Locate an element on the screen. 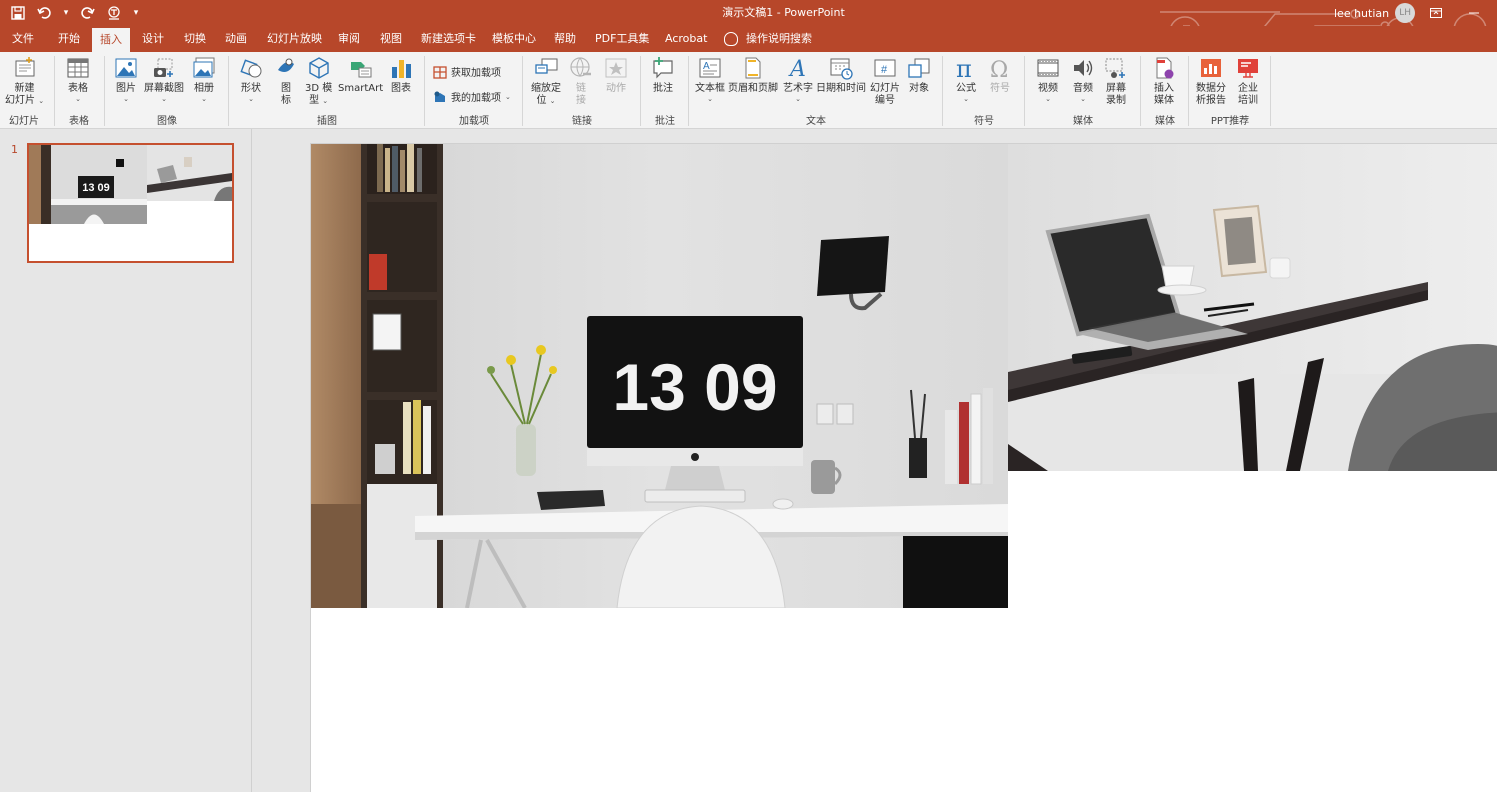  tab-template-center: 模板中心 is located at coordinates (514, 39).